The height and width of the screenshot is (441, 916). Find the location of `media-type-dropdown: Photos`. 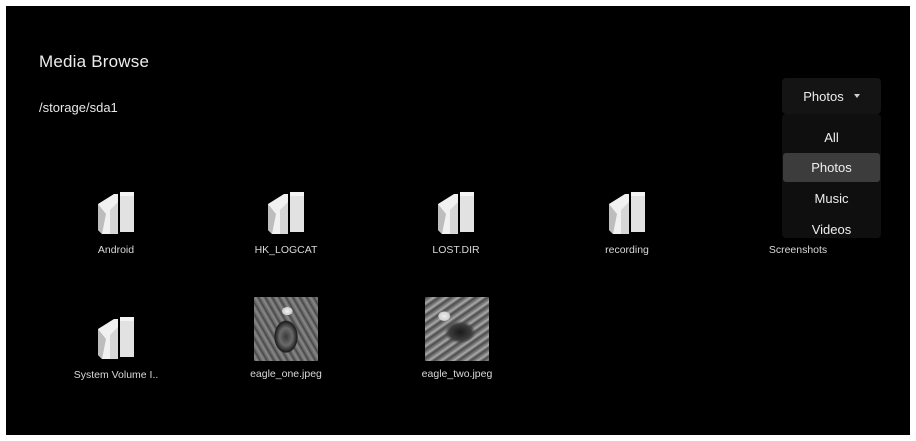

media-type-dropdown: Photos is located at coordinates (831, 96).